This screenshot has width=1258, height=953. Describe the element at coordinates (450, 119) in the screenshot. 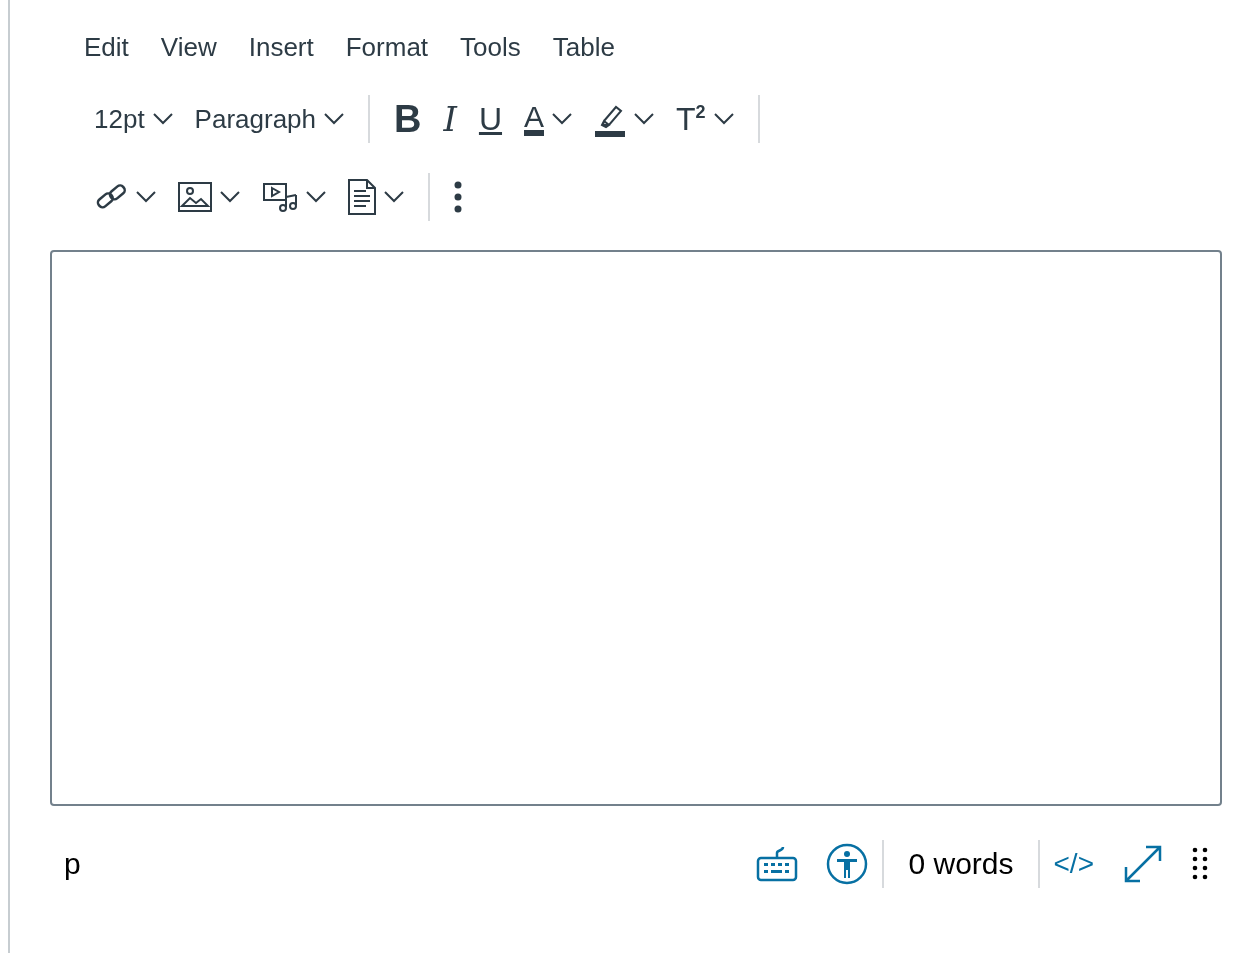

I see `italic-button: I` at that location.